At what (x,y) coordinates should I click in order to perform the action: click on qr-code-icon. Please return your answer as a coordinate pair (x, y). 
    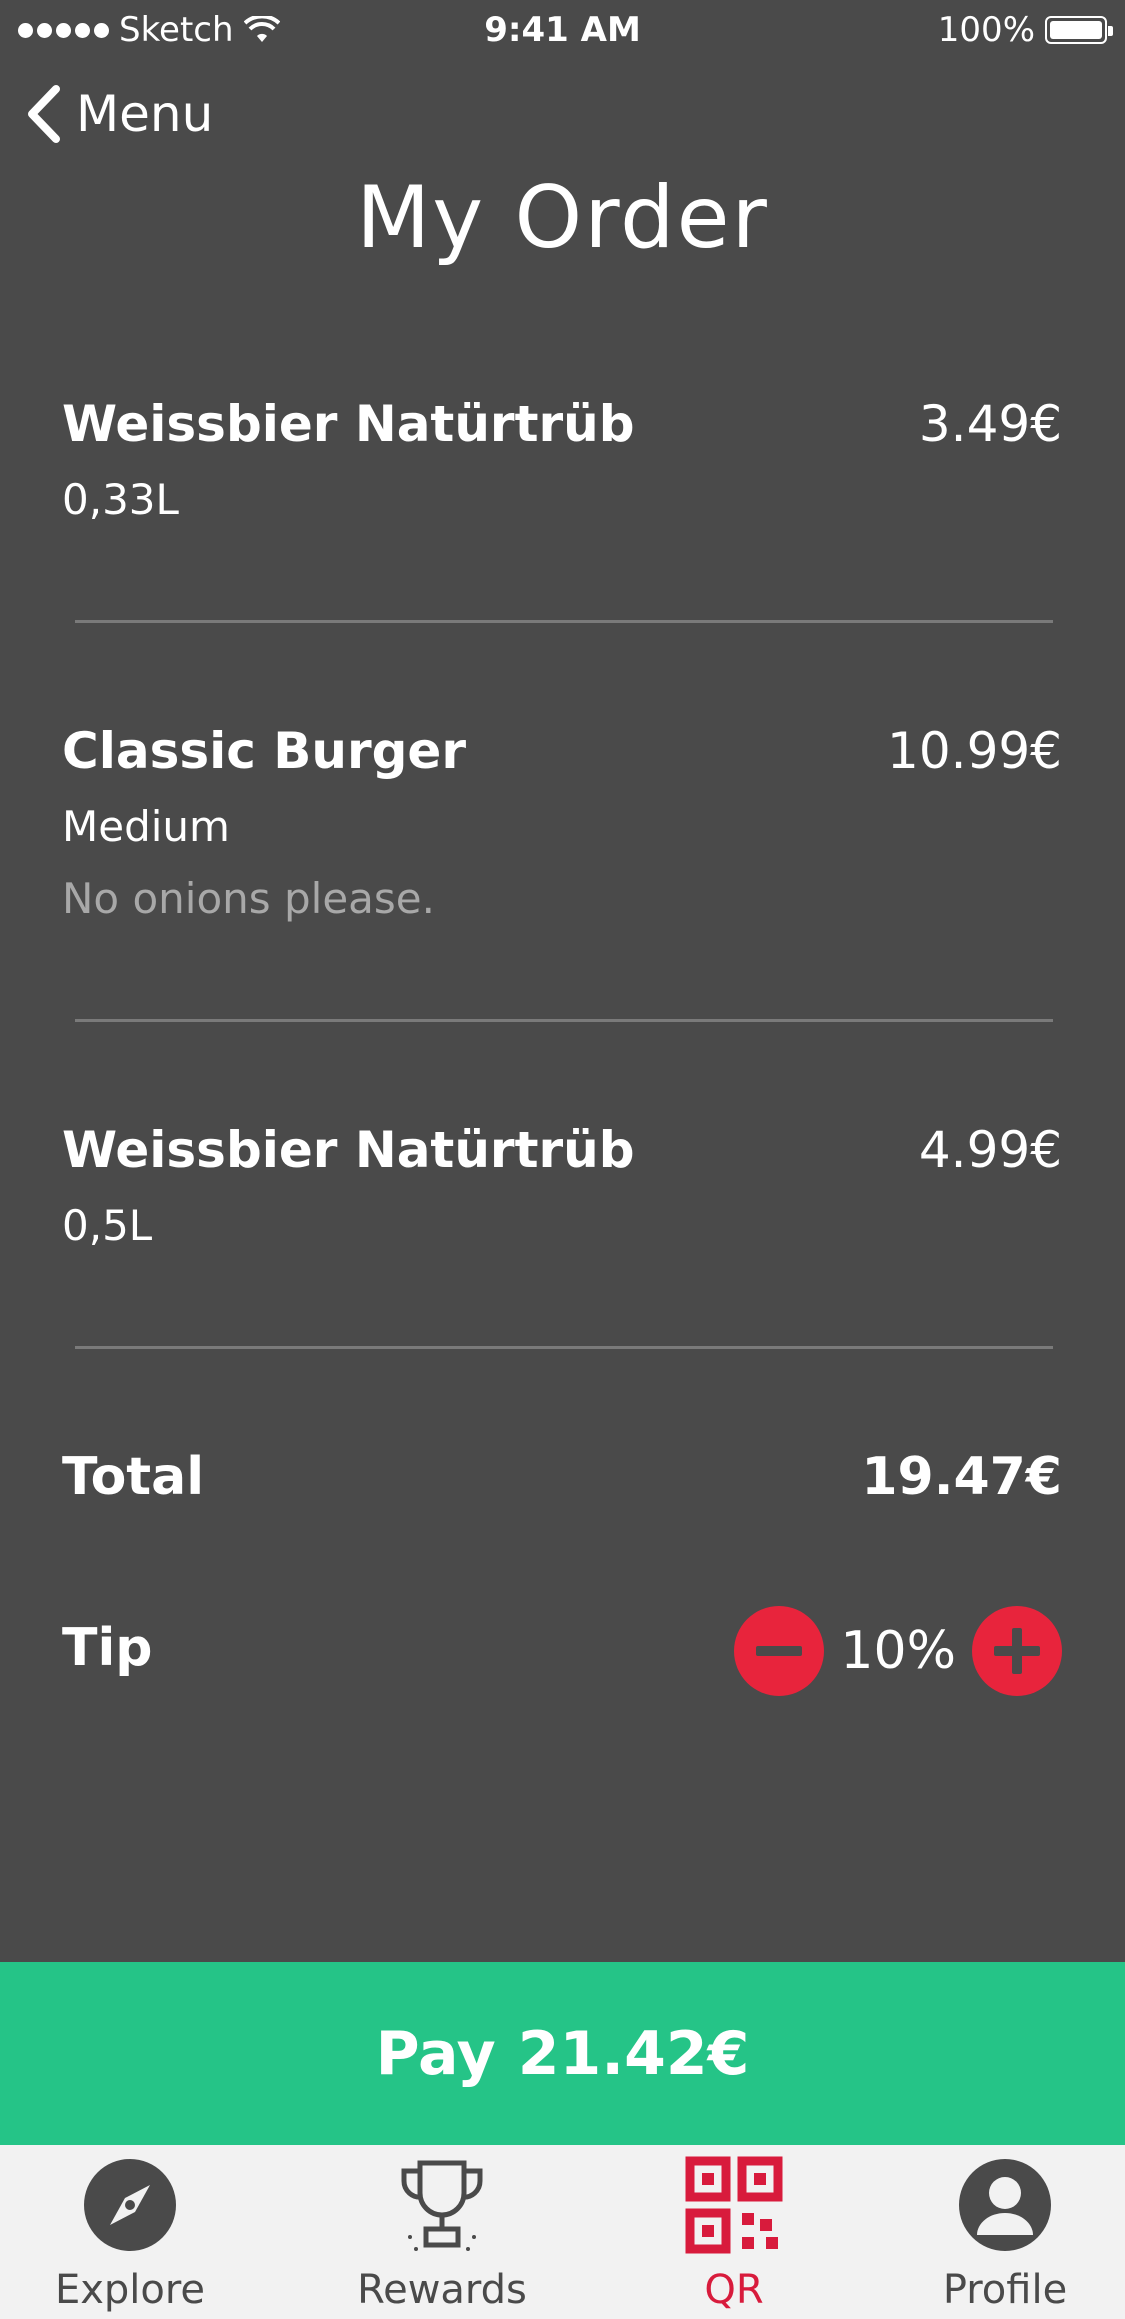
    Looking at the image, I should click on (734, 2205).